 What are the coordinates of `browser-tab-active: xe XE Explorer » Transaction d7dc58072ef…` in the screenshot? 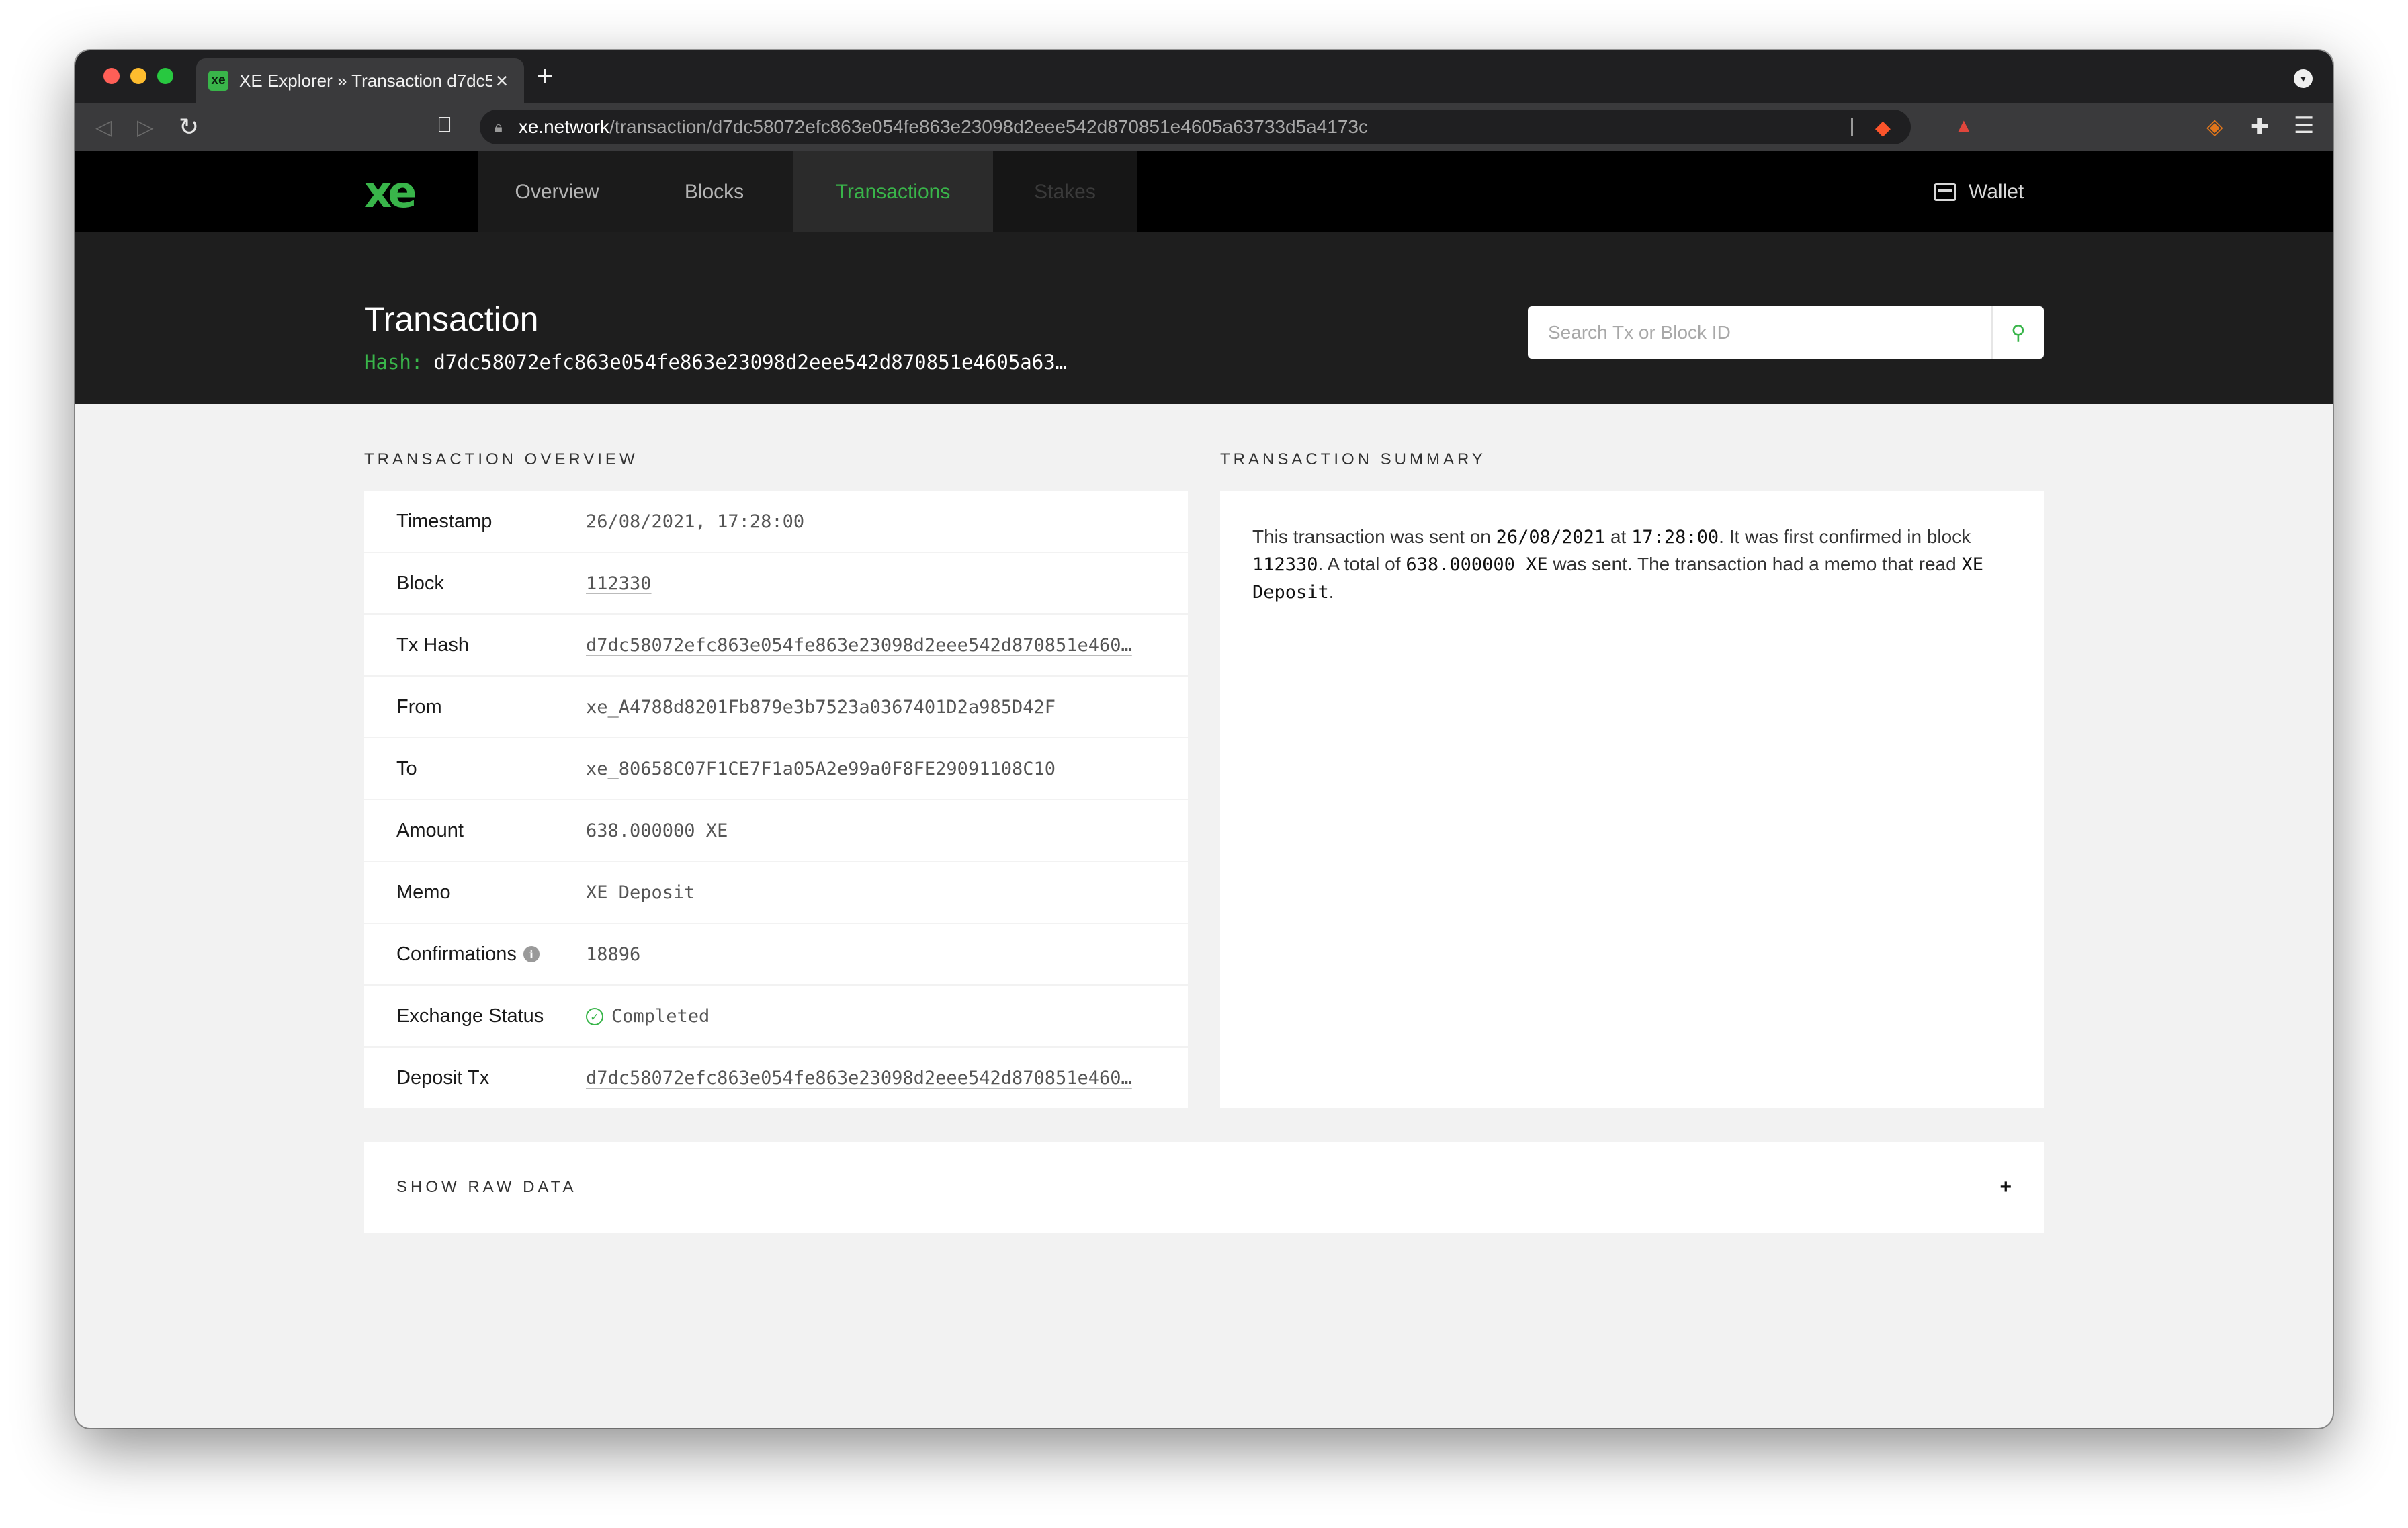 It's located at (360, 81).